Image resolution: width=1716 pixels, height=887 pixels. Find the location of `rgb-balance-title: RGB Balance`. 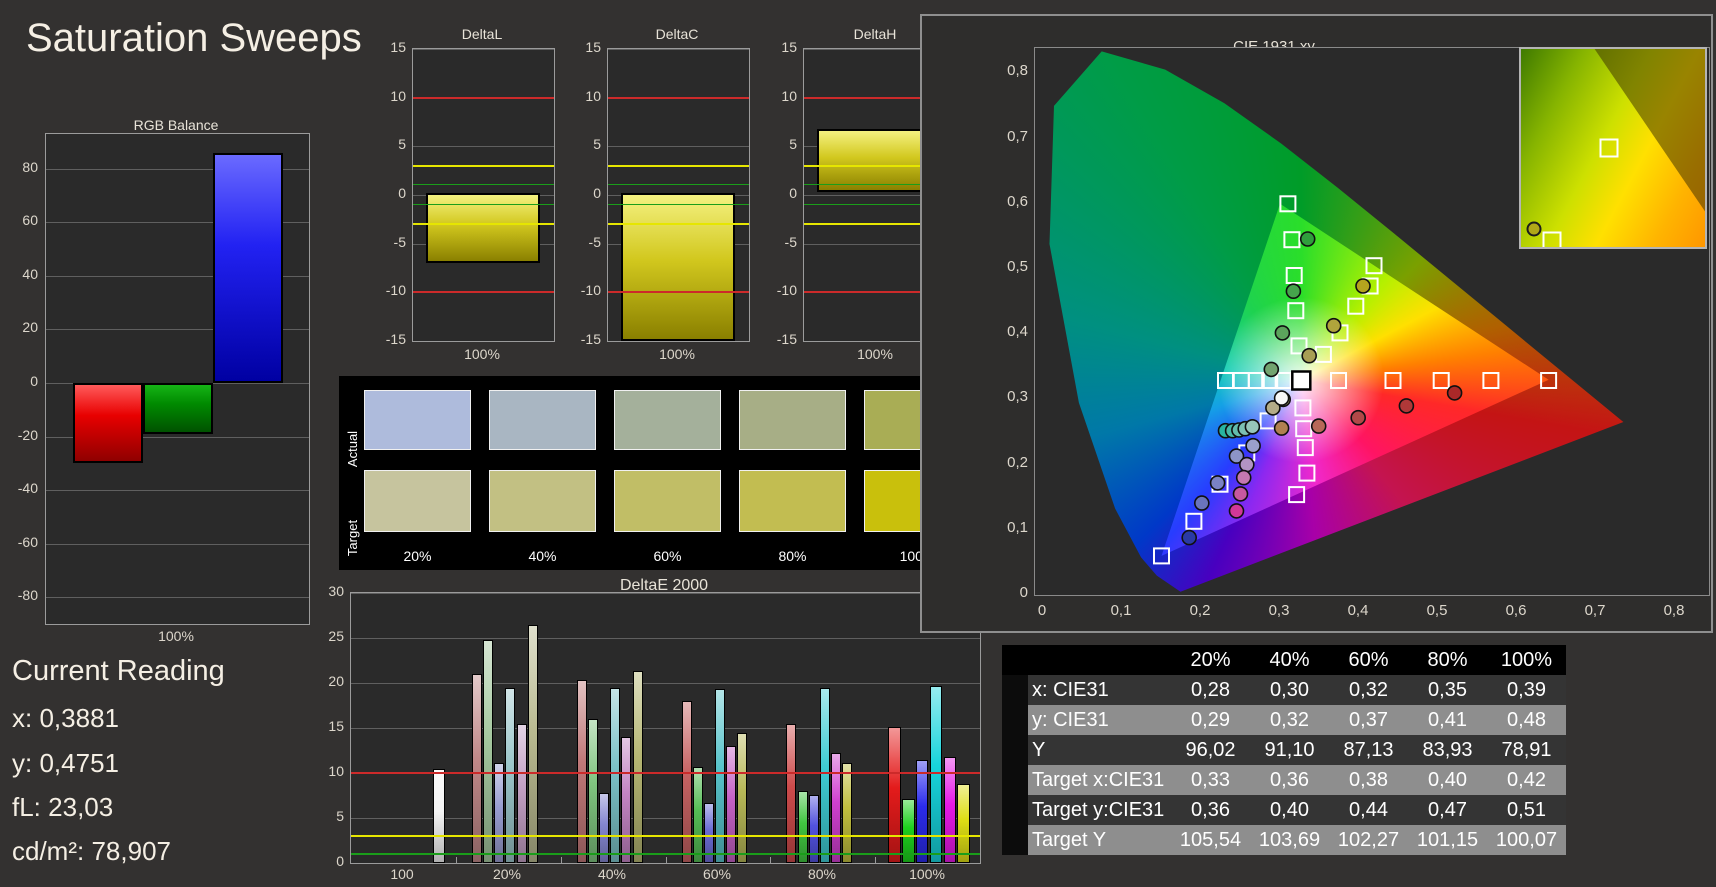

rgb-balance-title: RGB Balance is located at coordinates (176, 125).